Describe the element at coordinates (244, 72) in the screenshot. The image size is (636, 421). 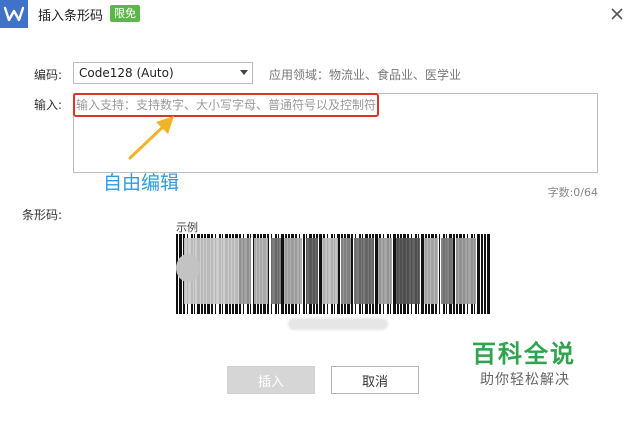
I see `chevron-down-icon` at that location.